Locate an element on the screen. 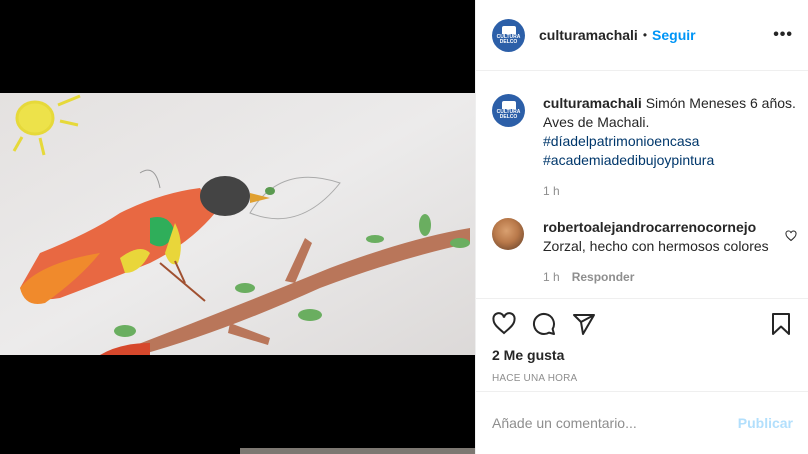 The width and height of the screenshot is (808, 454). like-comment-heart-icon is located at coordinates (791, 236).